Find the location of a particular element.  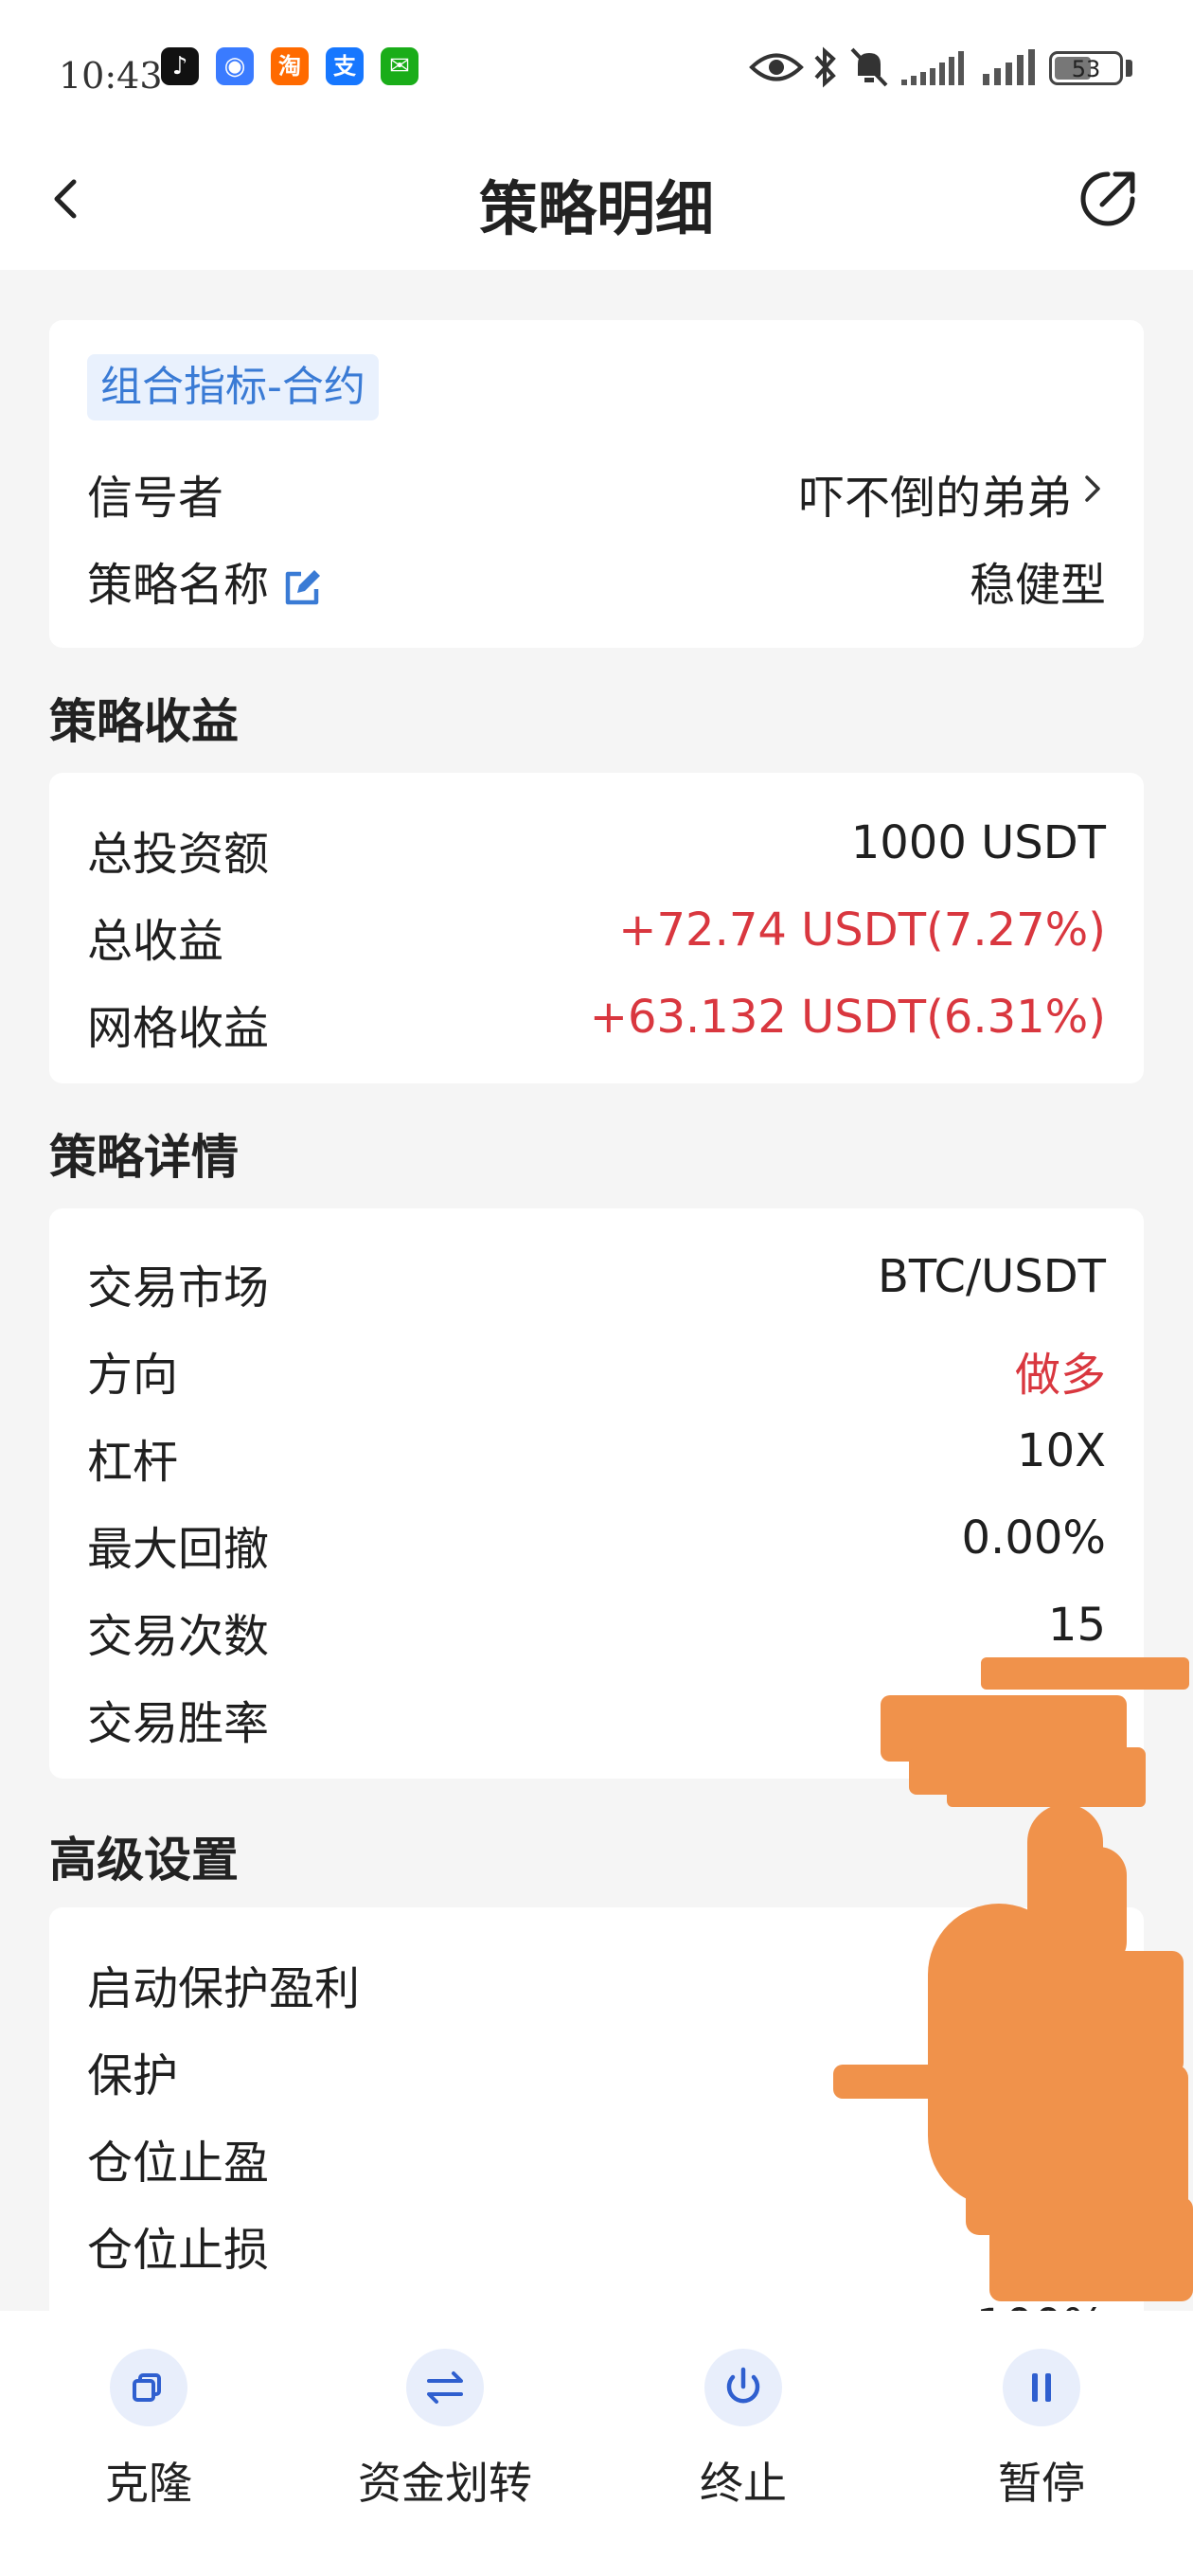

pause-button: 暂停 is located at coordinates (1041, 2430).